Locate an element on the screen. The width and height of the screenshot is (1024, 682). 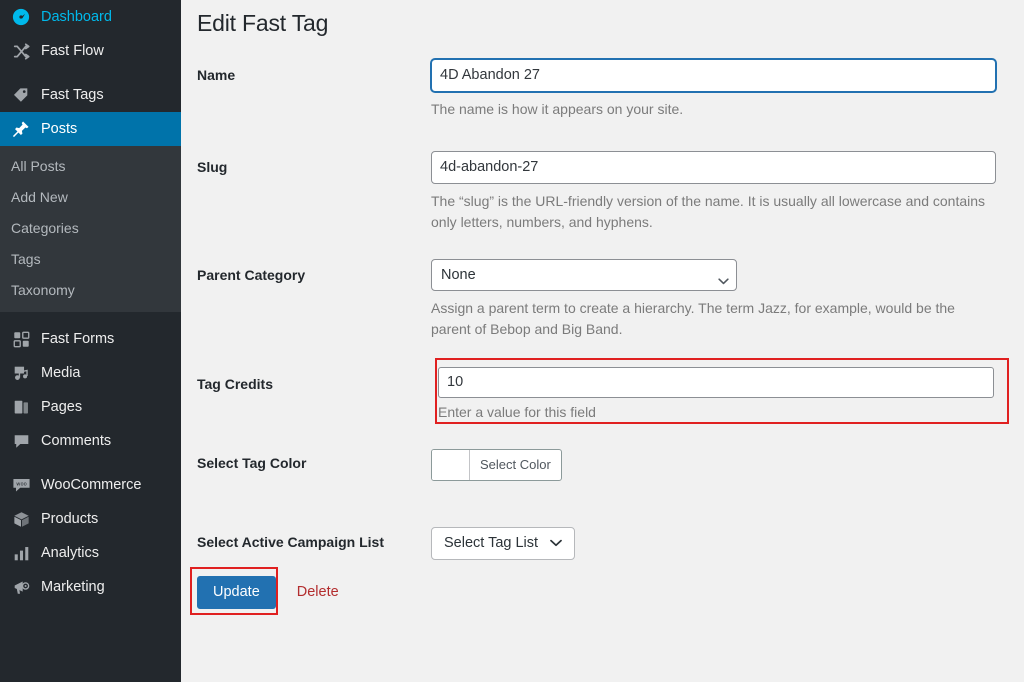
select-color-label: Select Color is located at coordinates (515, 465).